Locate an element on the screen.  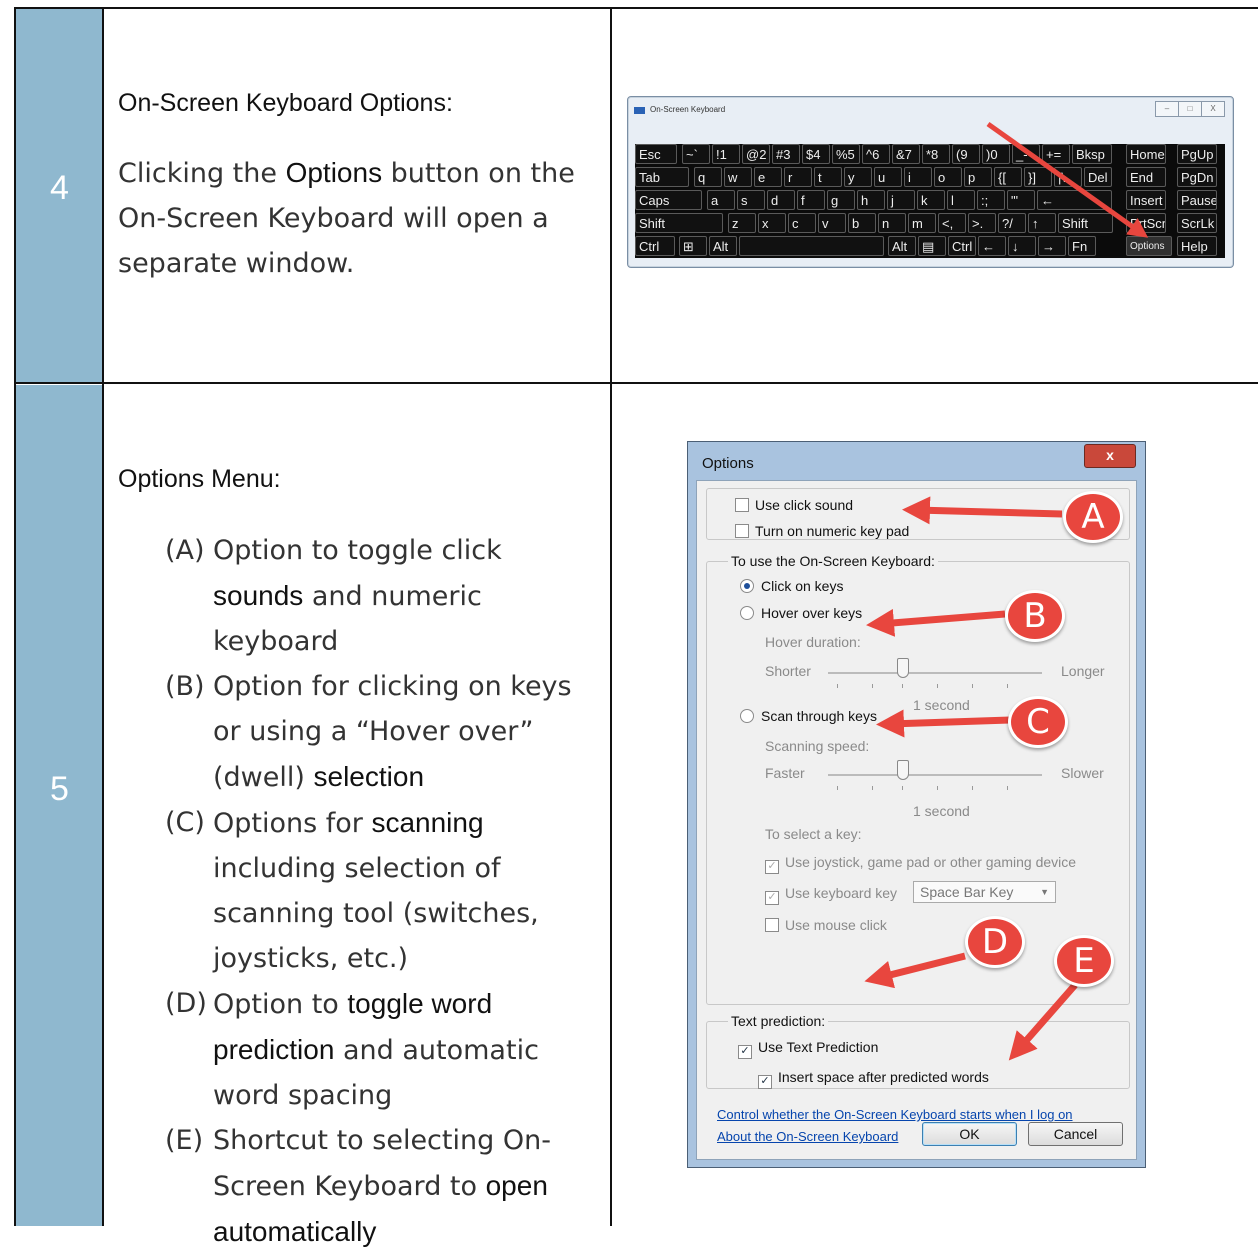
keyboard-key: e is located at coordinates (768, 177).